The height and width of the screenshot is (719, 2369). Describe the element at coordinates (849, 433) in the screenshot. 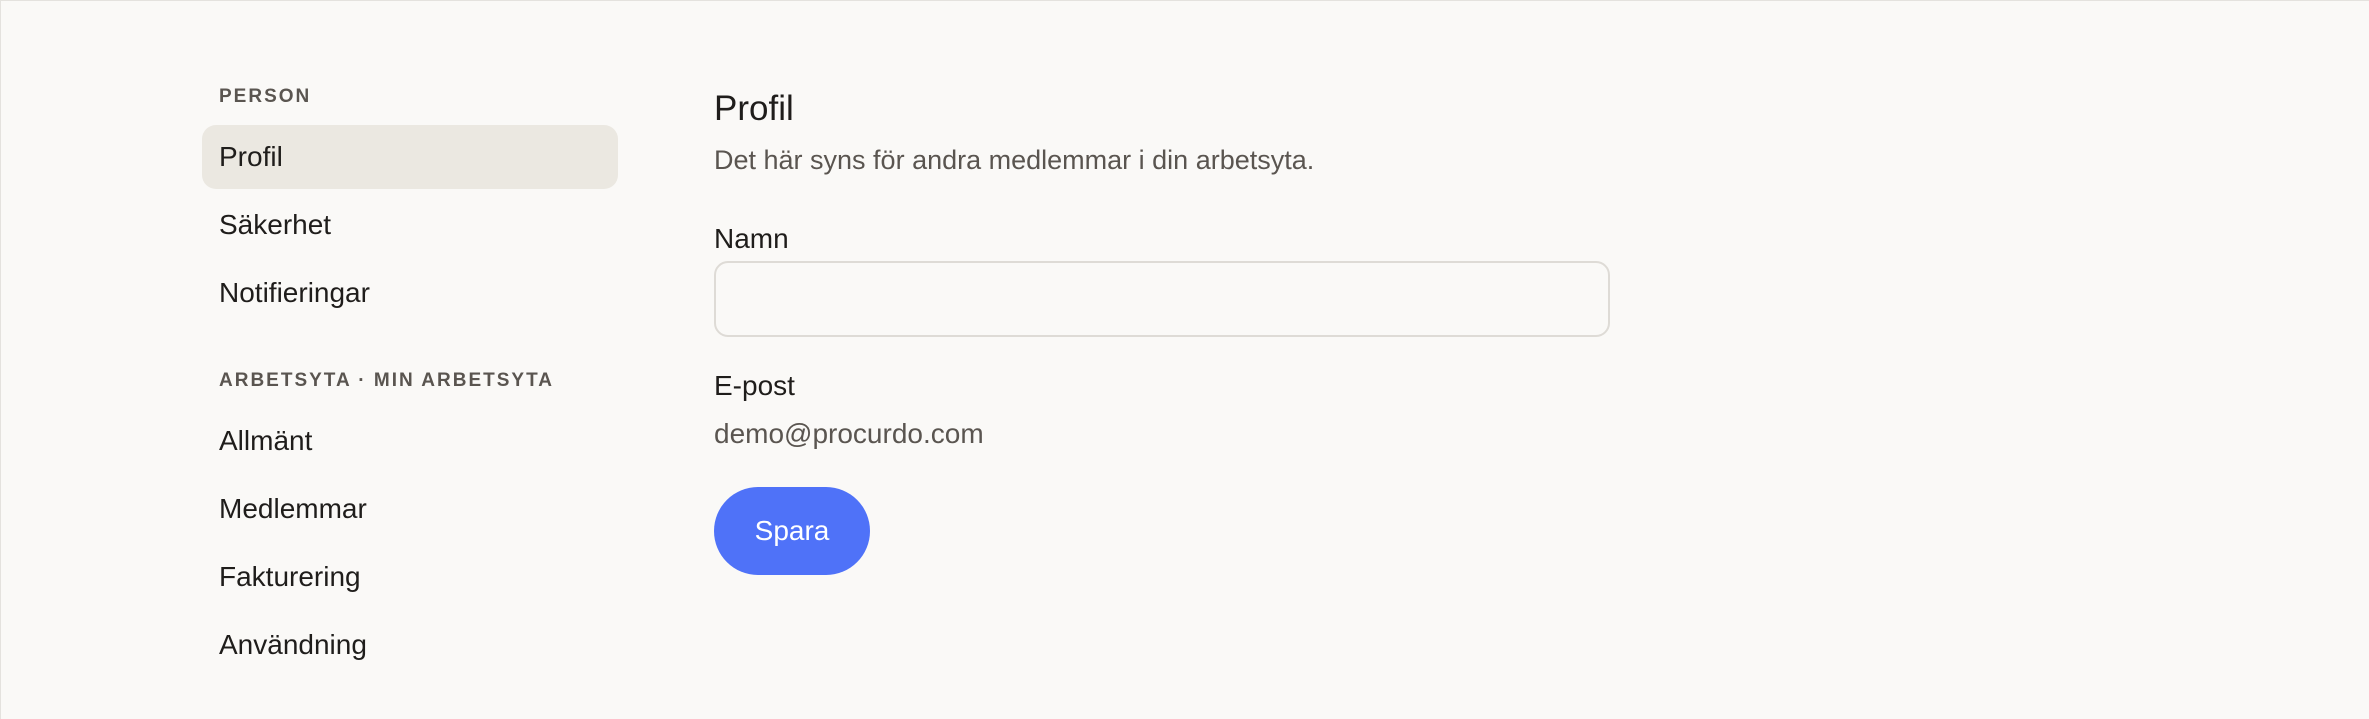

I see `email-value: demo@procurdo.com` at that location.